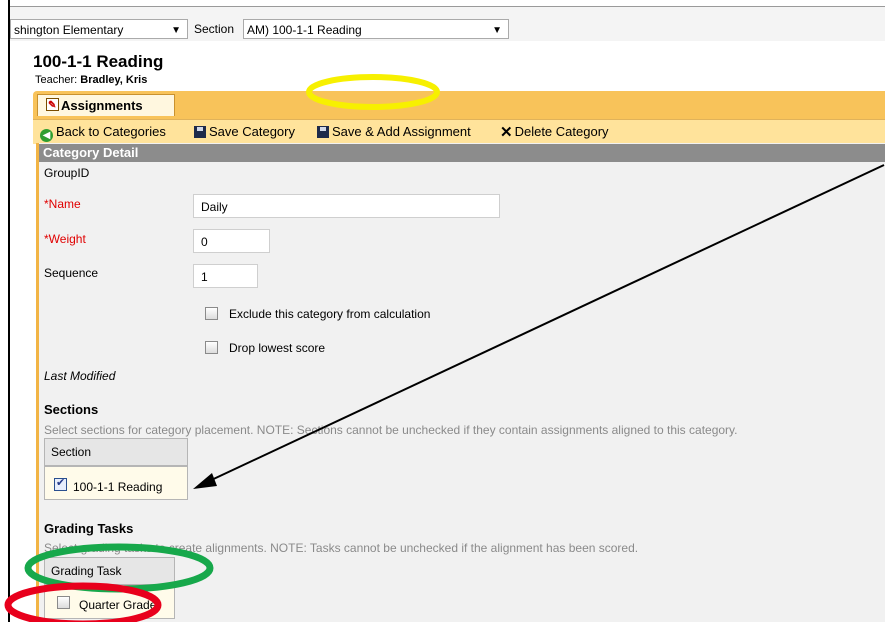  I want to click on section-row-label: 100-1-1 Reading, so click(118, 487).